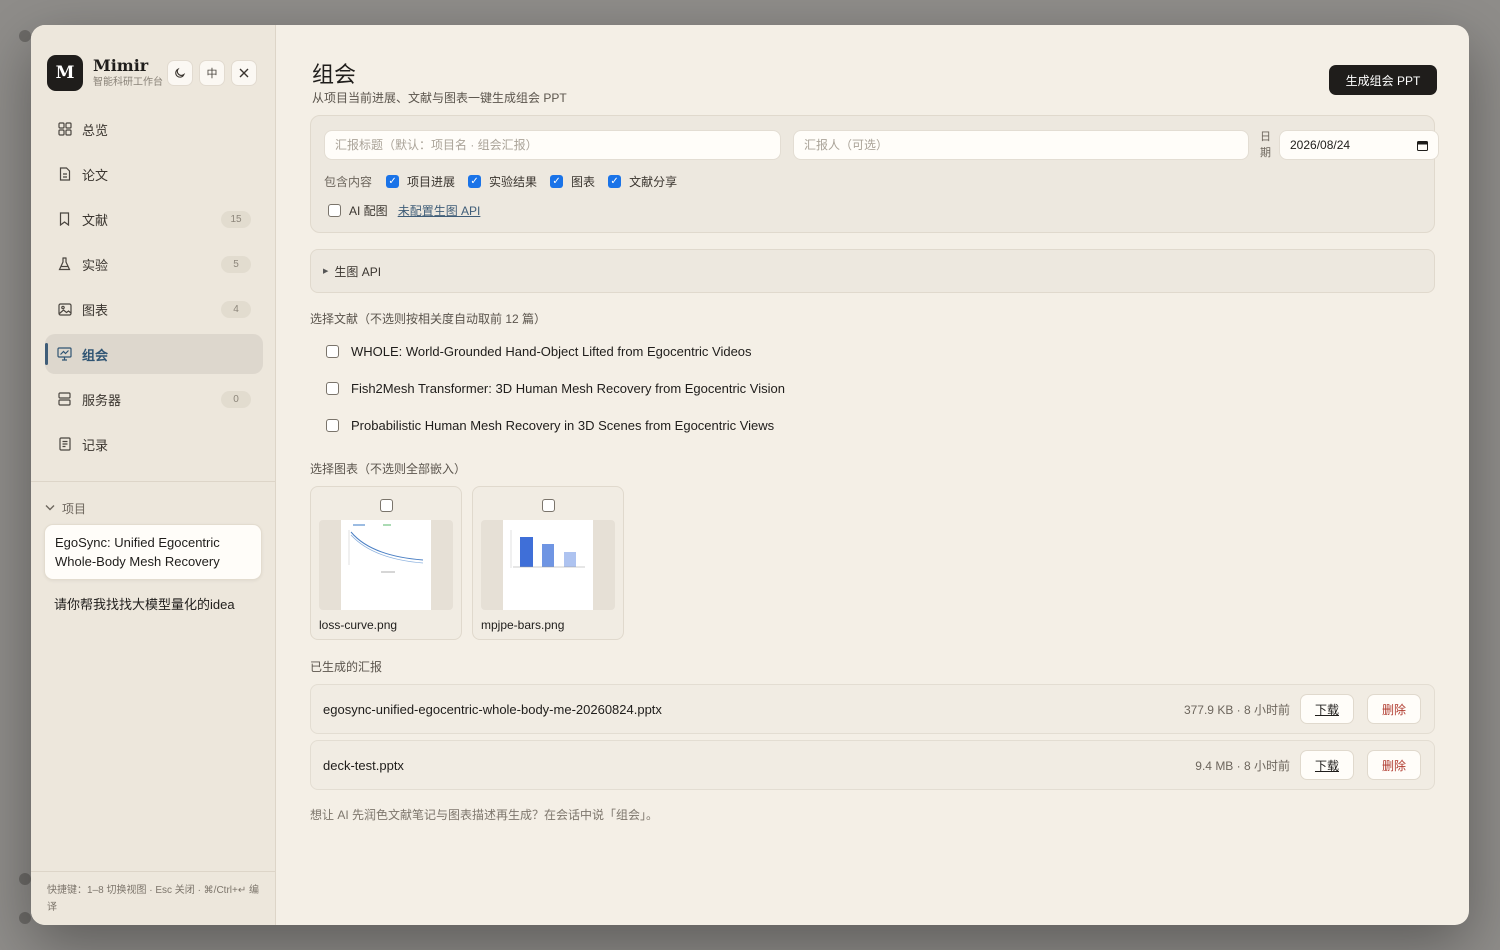 The image size is (1500, 950). What do you see at coordinates (95, 310) in the screenshot?
I see `sidebar-item-label: 图表` at bounding box center [95, 310].